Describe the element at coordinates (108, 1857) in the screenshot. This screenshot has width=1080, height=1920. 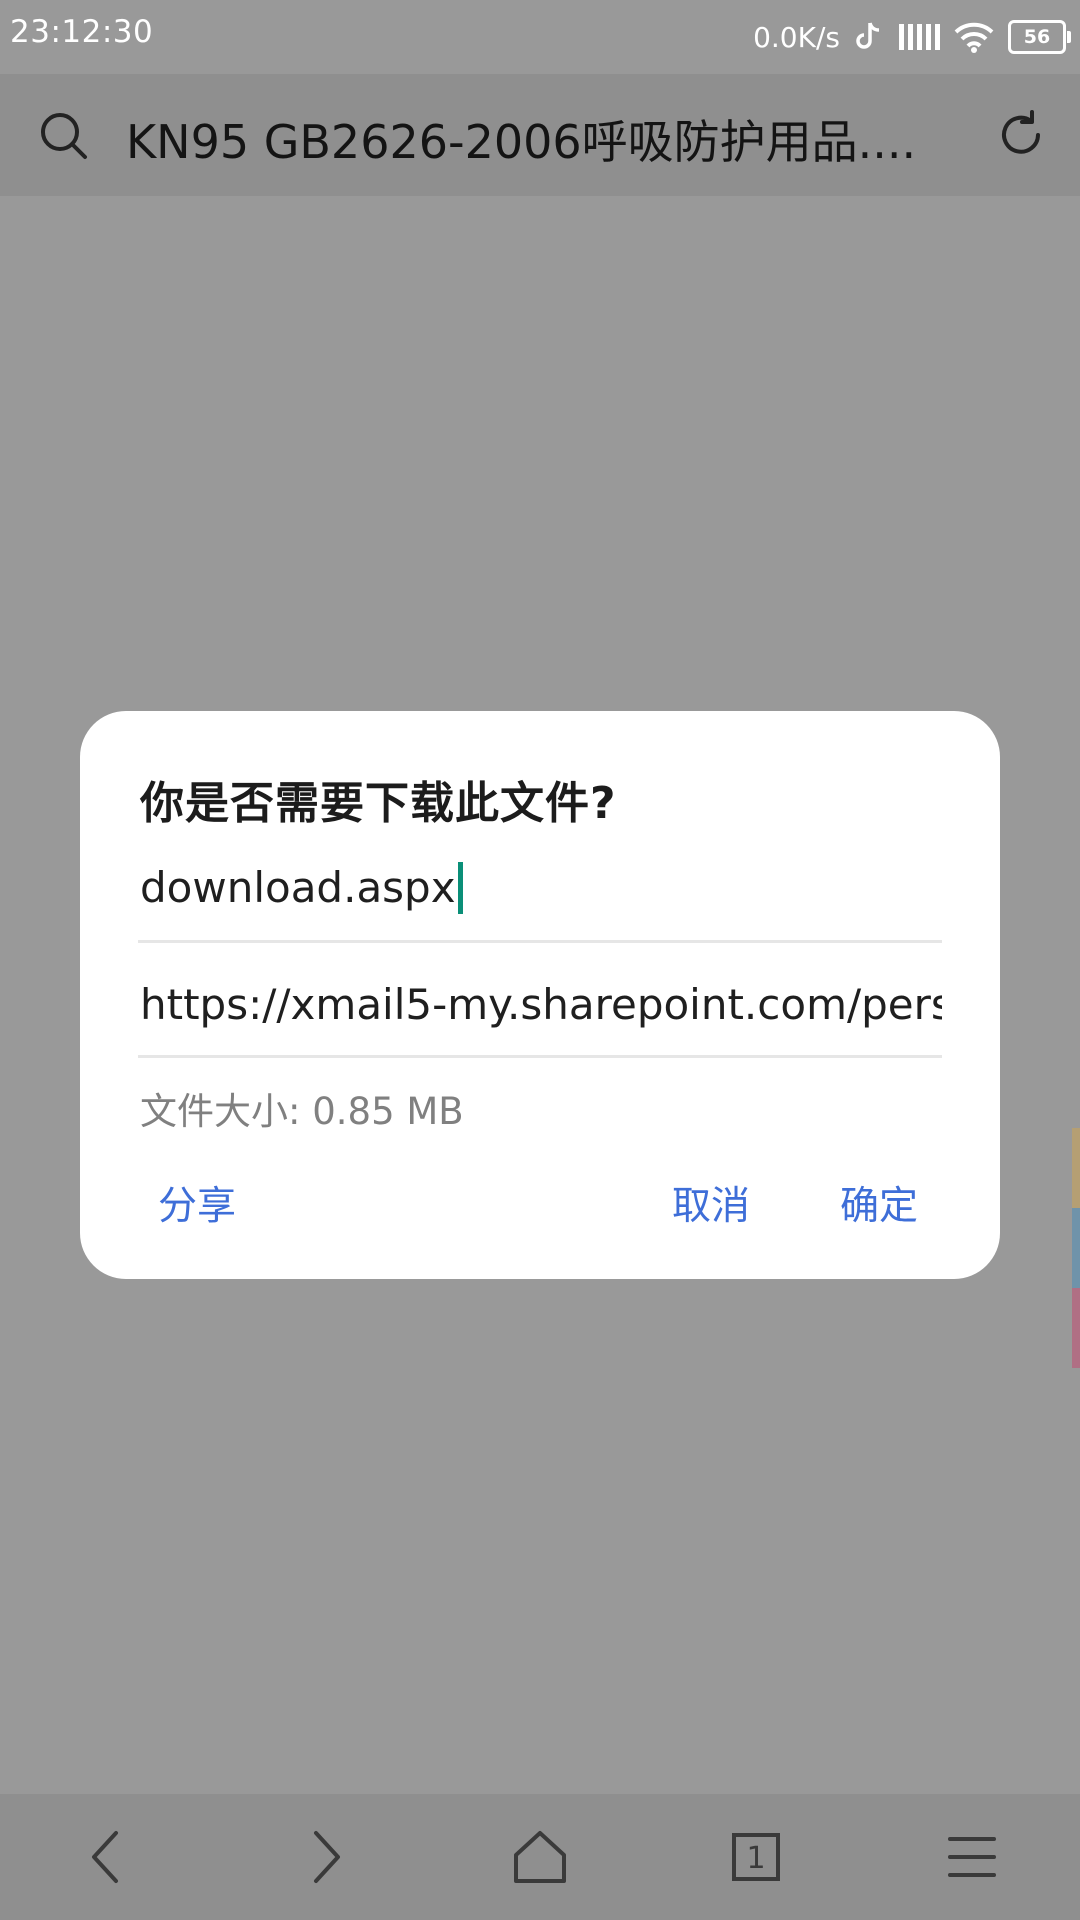
I see `back-icon` at that location.